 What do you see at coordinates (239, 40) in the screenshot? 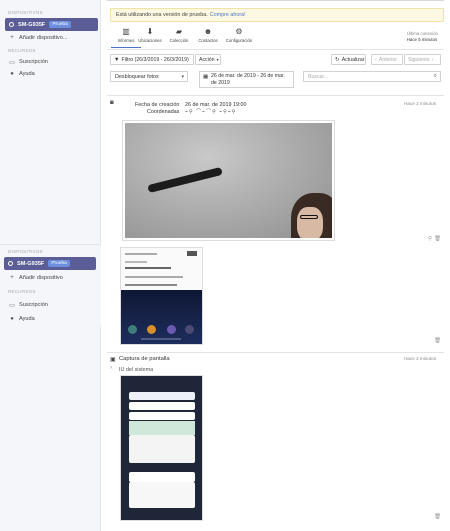
I see `tab-label: Configuración` at bounding box center [239, 40].